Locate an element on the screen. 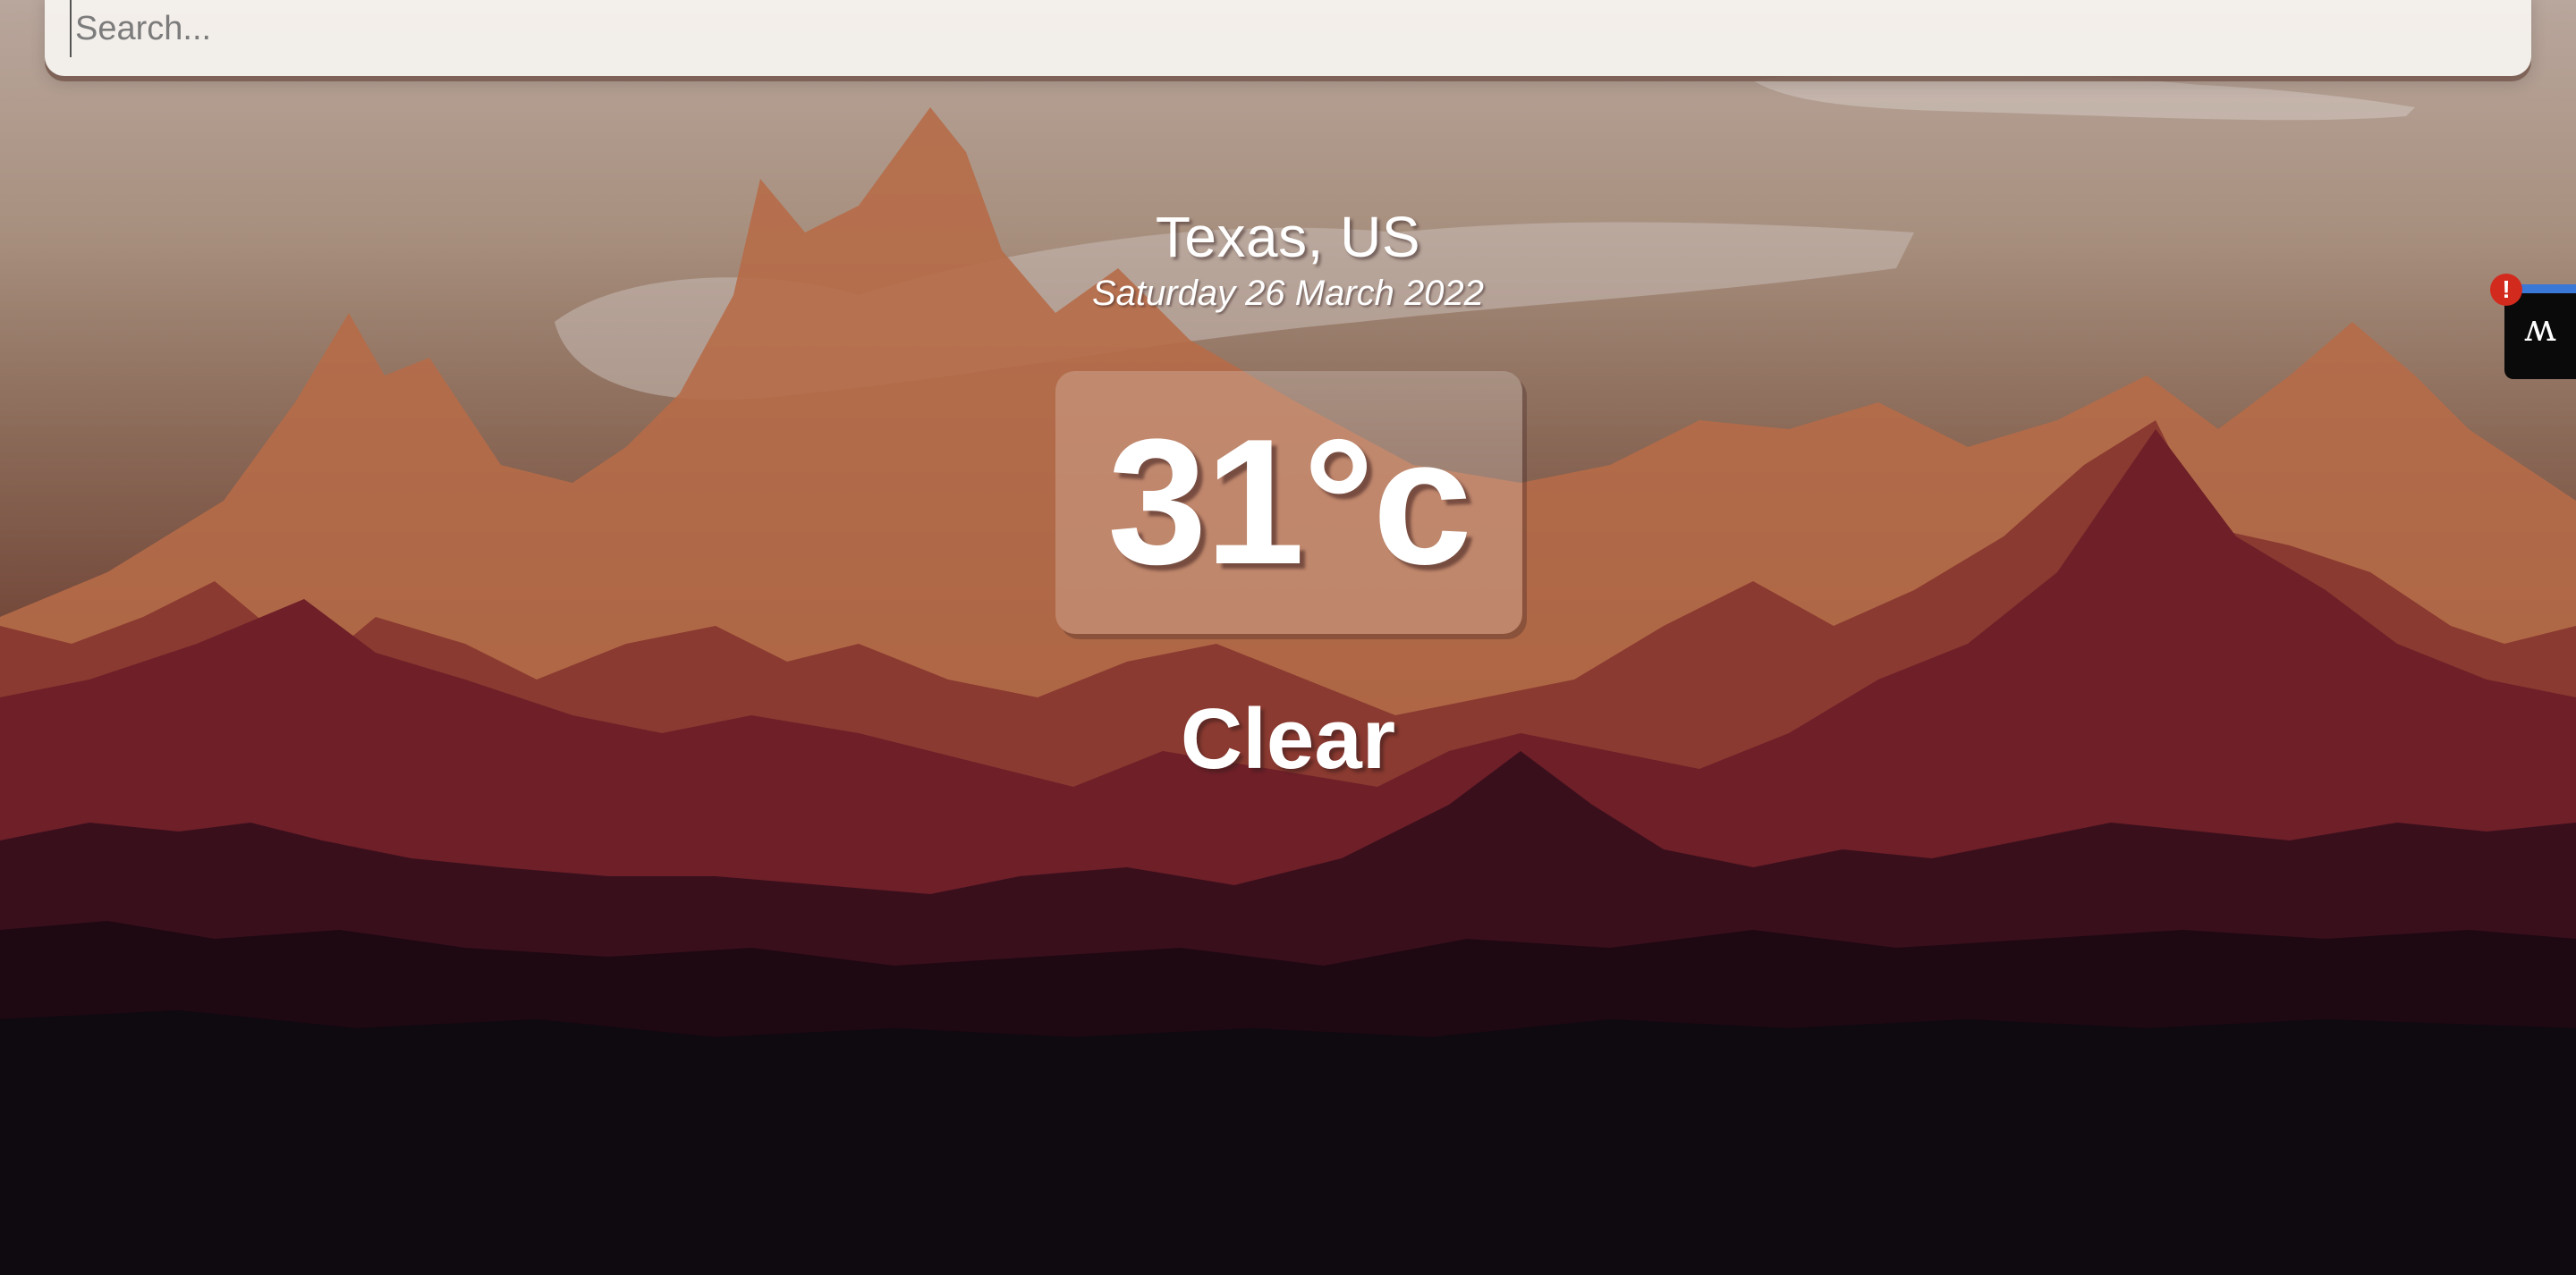  temperature-value: 31°c is located at coordinates (1289, 502).